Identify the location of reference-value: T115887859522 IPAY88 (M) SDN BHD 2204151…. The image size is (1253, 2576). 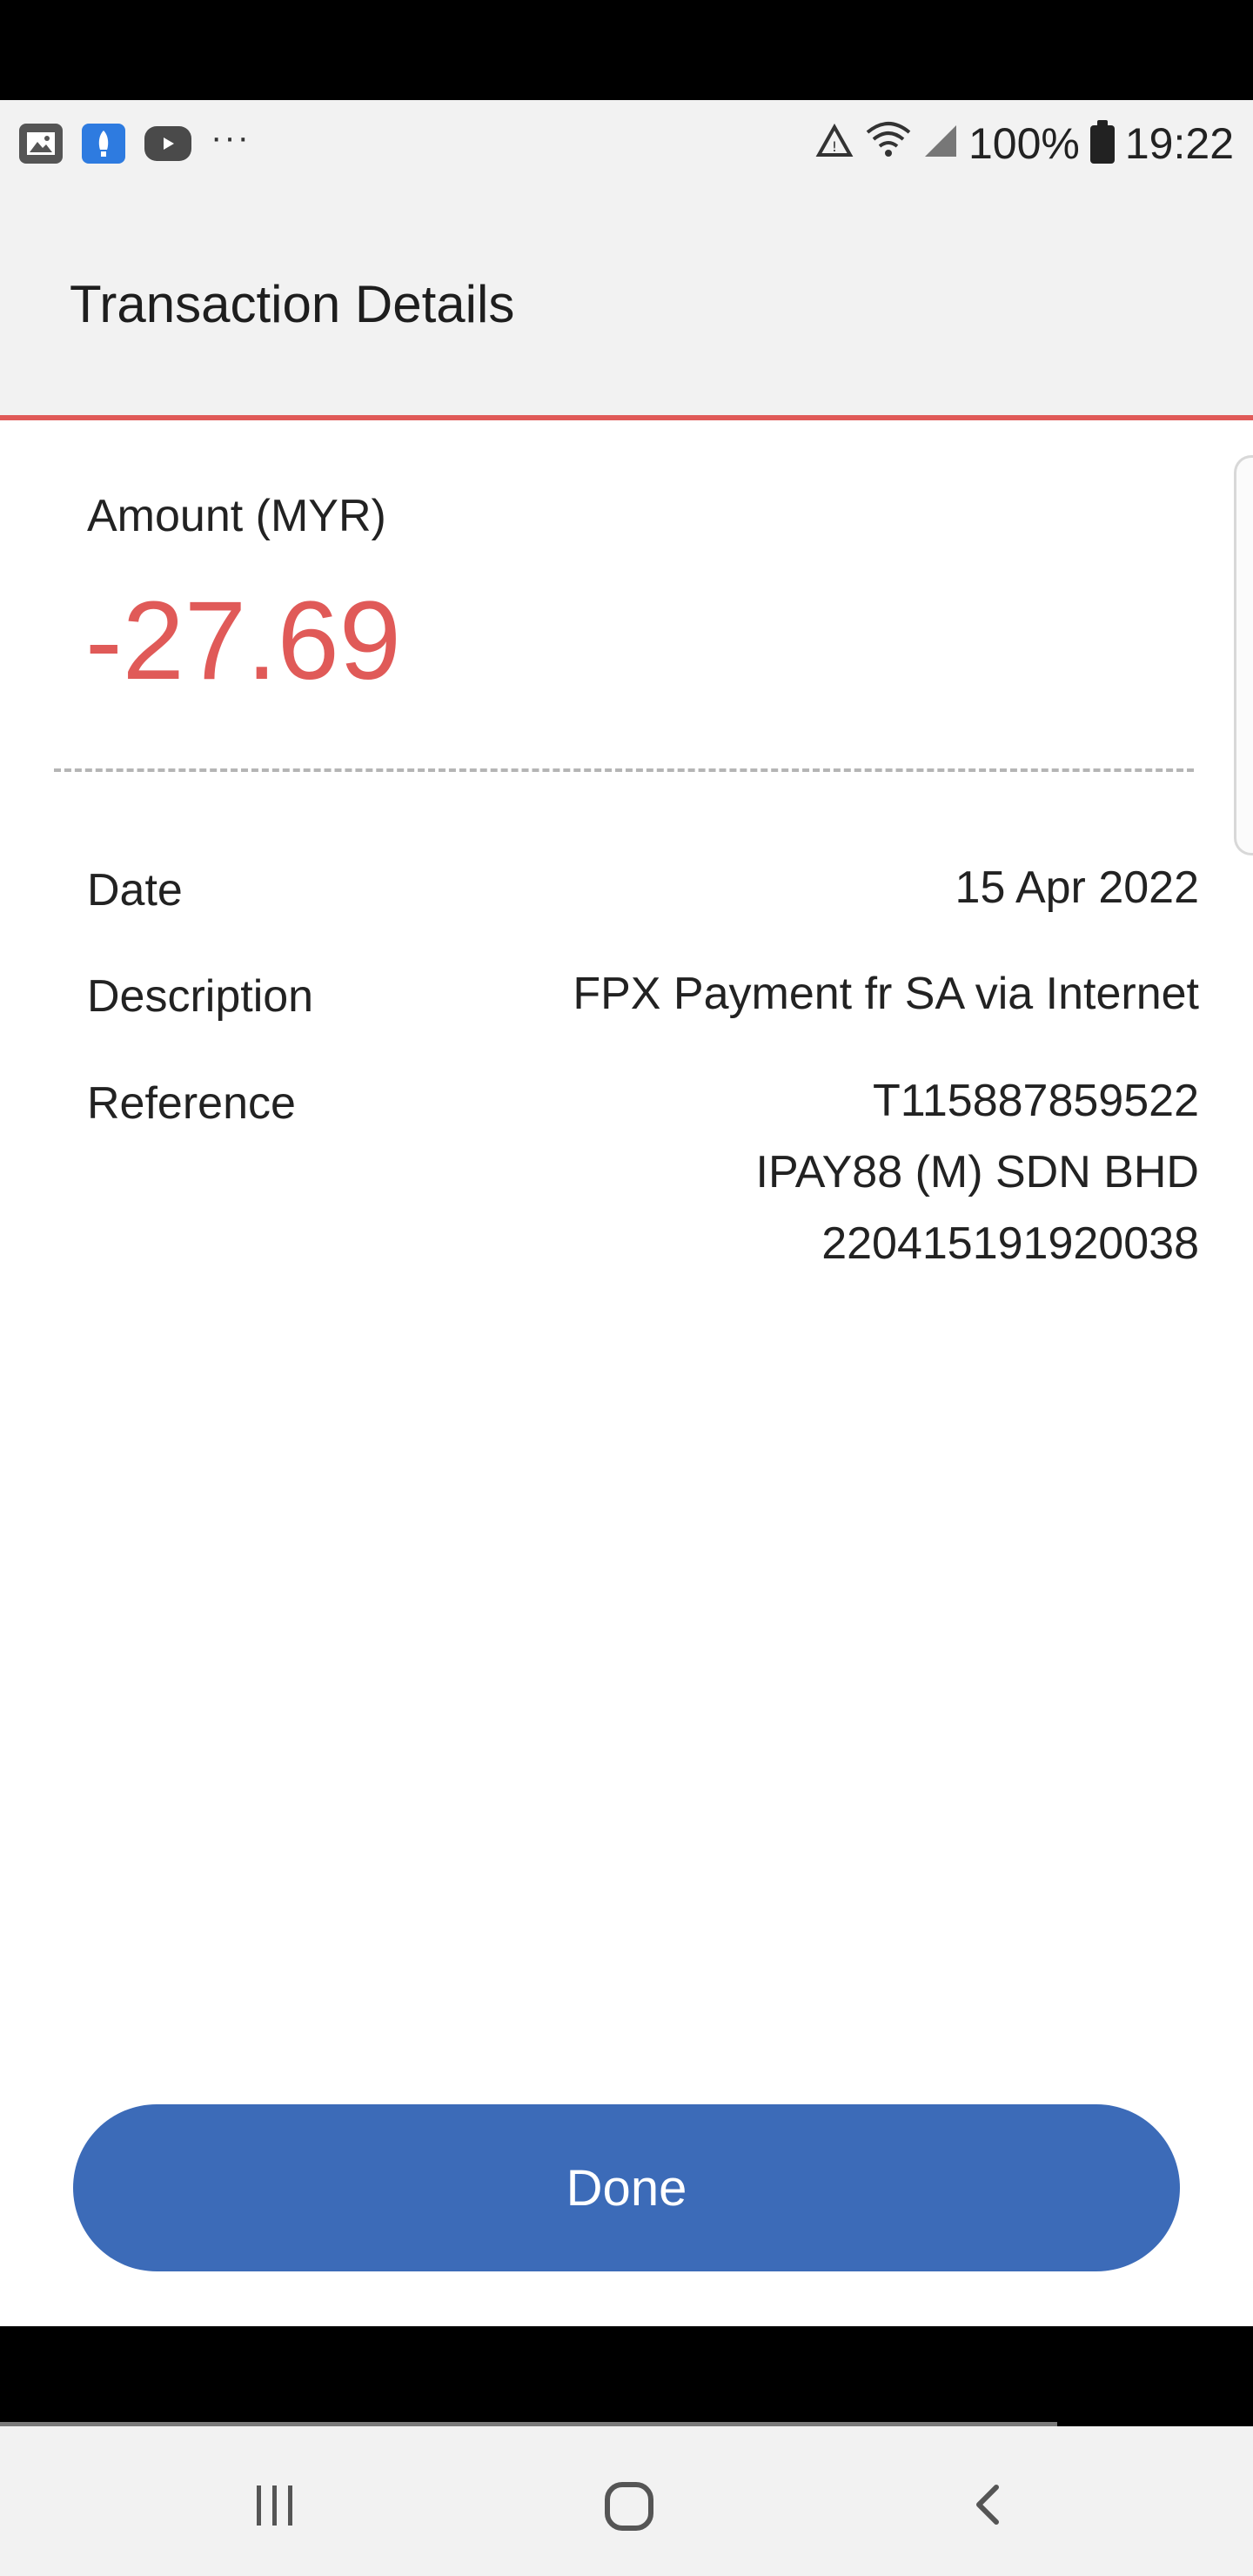
(978, 1172).